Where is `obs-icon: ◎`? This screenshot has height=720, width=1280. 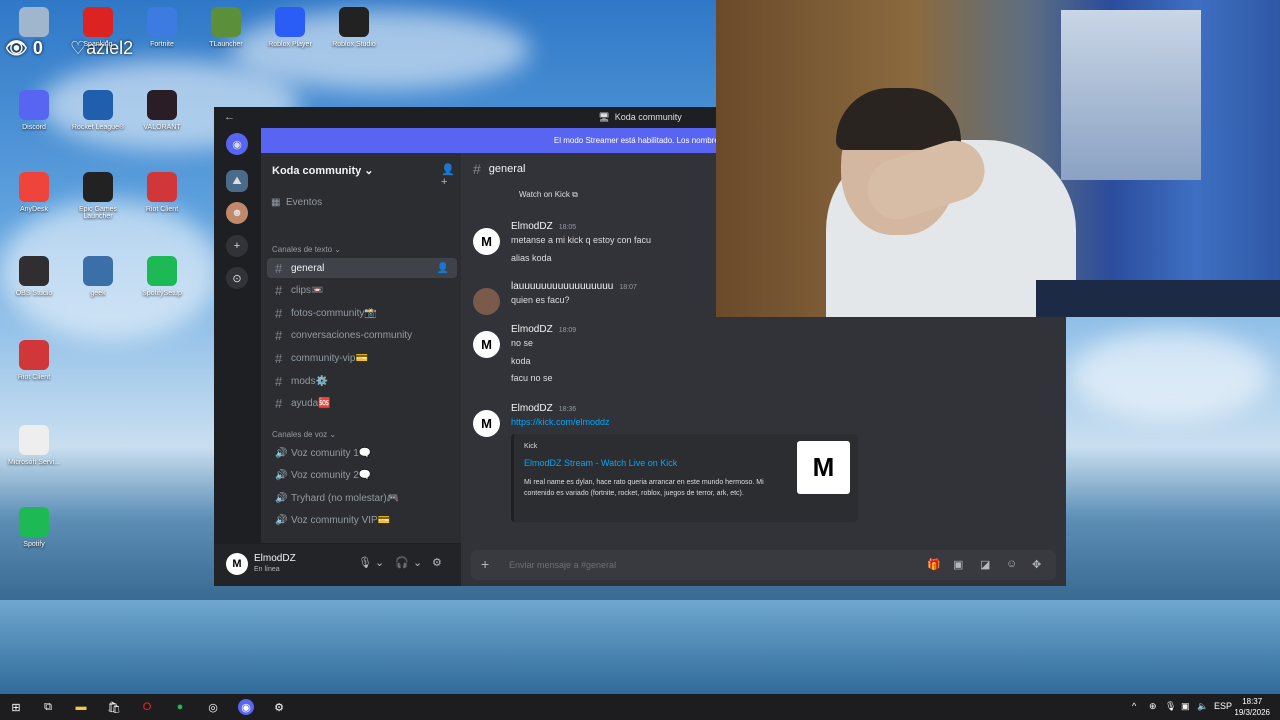
obs-icon: ◎ is located at coordinates (213, 707).